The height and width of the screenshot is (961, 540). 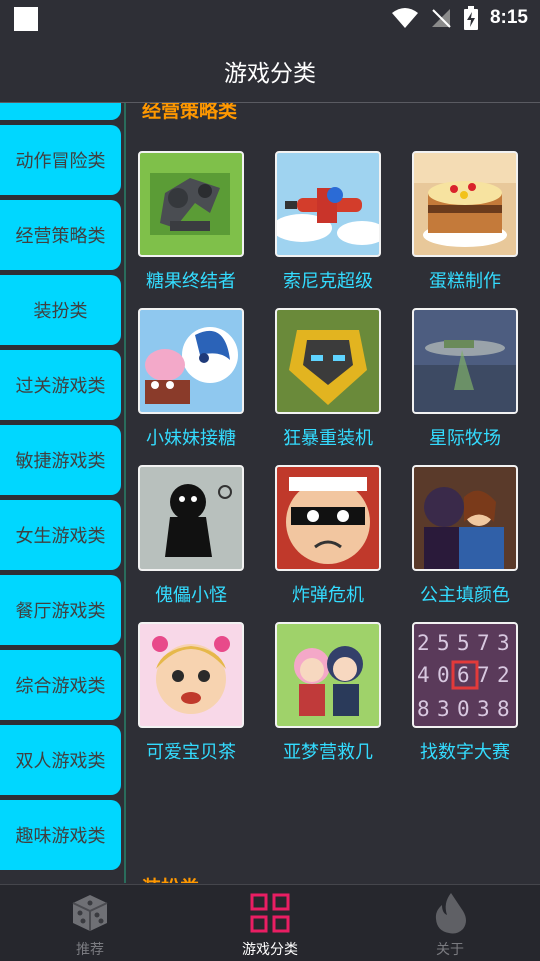 I want to click on game-name: 索尼克超级, so click(x=328, y=281).